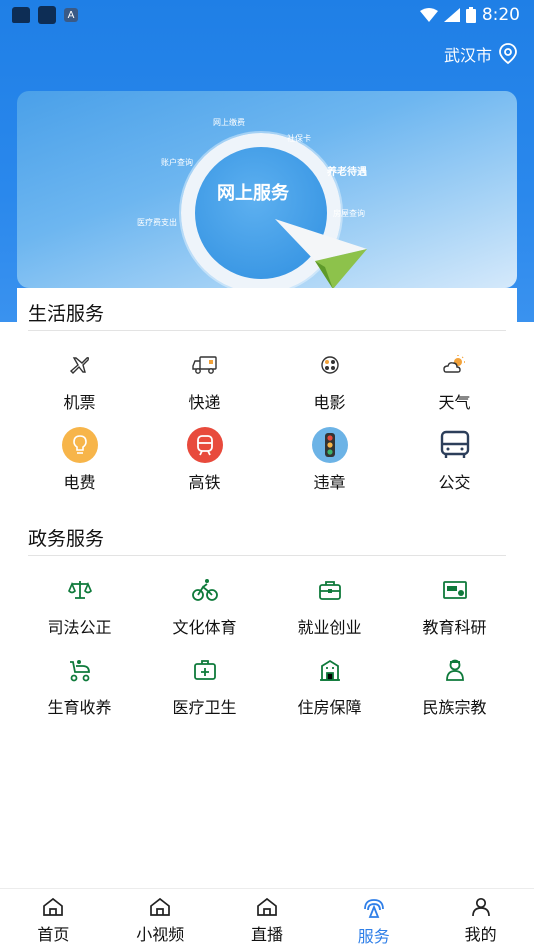  What do you see at coordinates (204, 402) in the screenshot?
I see `service-label: 快递` at bounding box center [204, 402].